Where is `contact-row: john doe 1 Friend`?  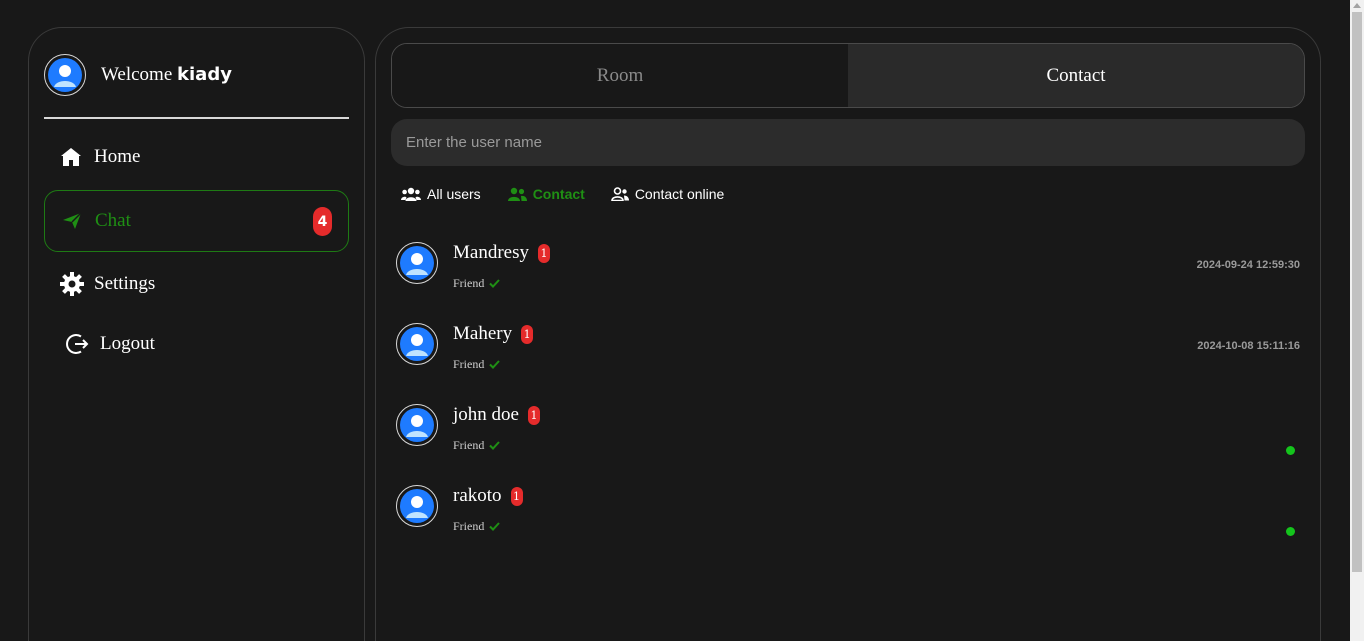
contact-row: john doe 1 Friend is located at coordinates (851, 439).